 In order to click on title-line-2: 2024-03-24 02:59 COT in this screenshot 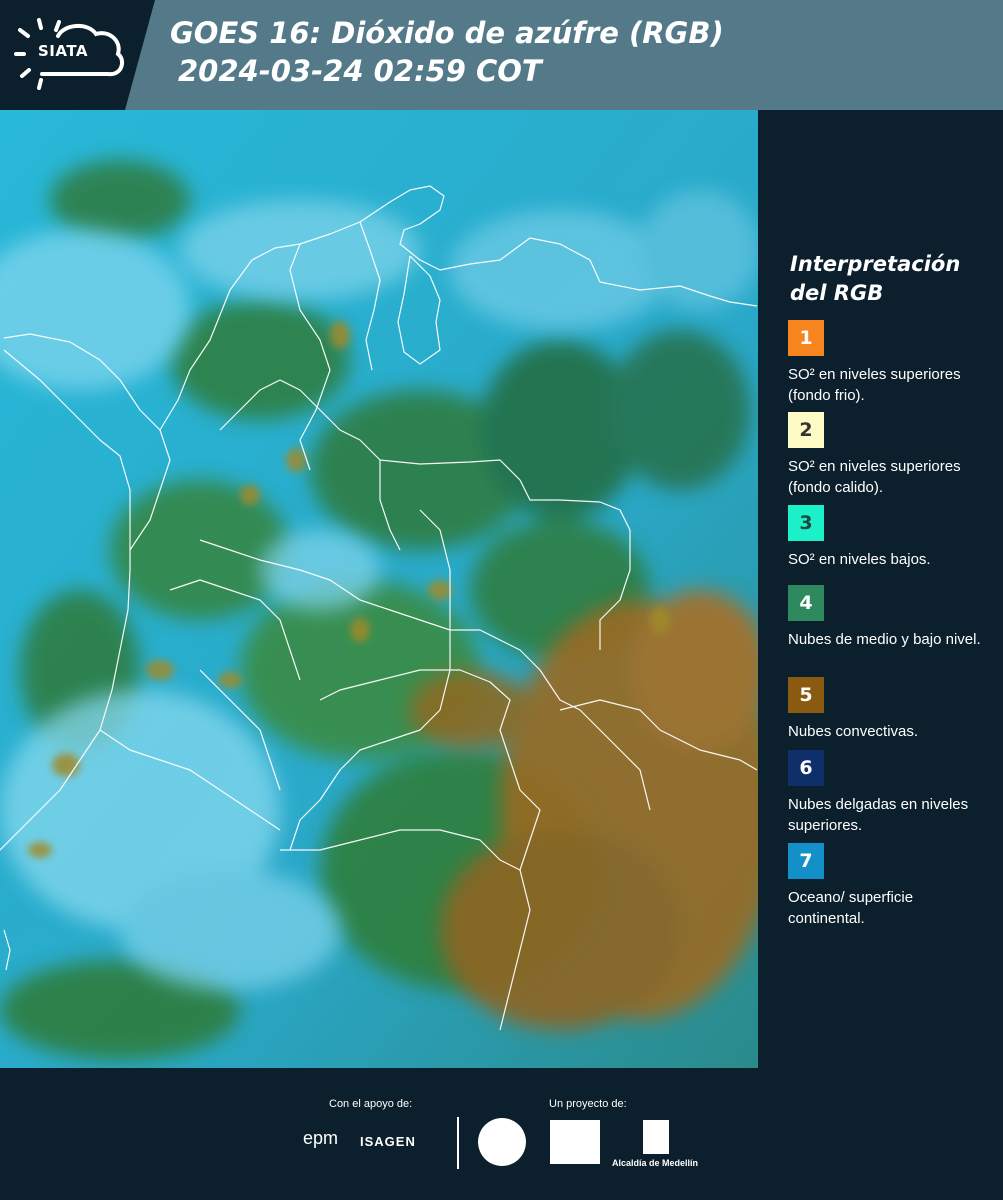, I will do `click(360, 71)`.